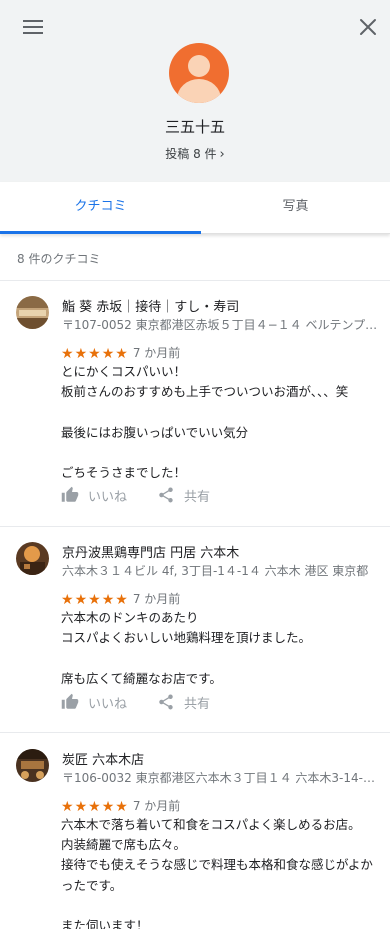 The image size is (390, 929). I want to click on chevron-right-icon: ›, so click(222, 154).